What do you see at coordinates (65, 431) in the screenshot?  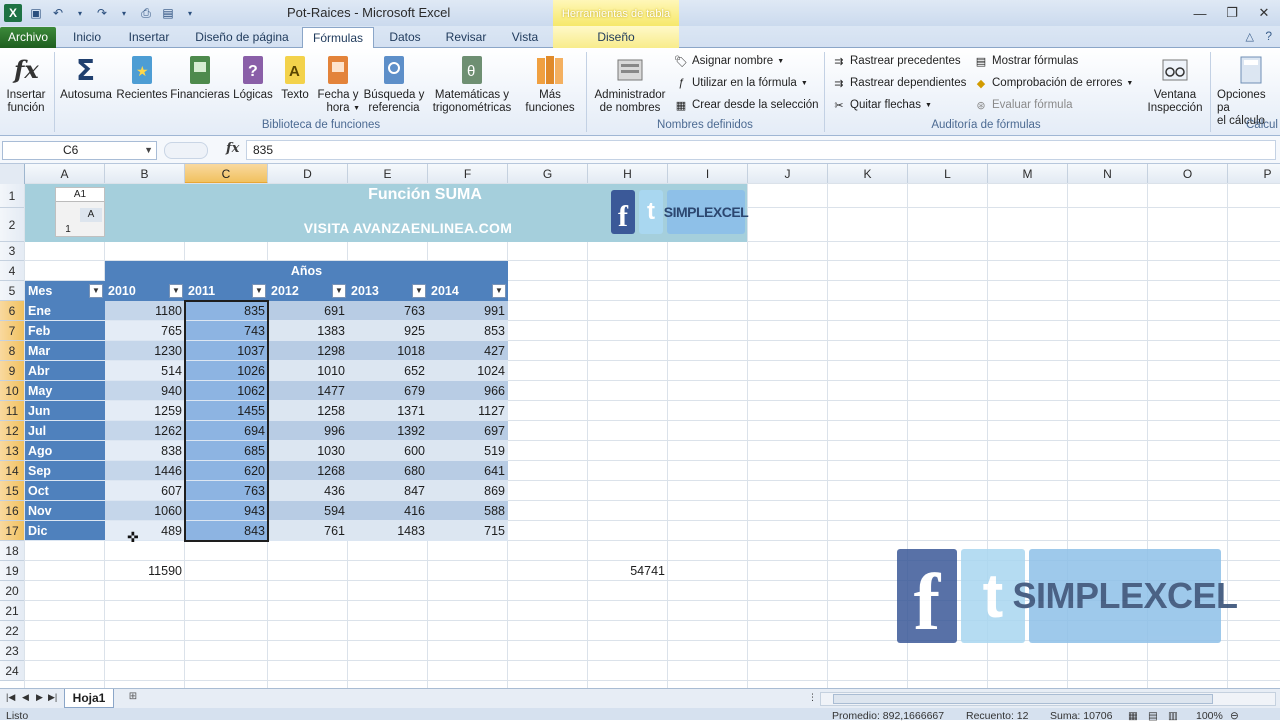 I see `table-row-month: Jul` at bounding box center [65, 431].